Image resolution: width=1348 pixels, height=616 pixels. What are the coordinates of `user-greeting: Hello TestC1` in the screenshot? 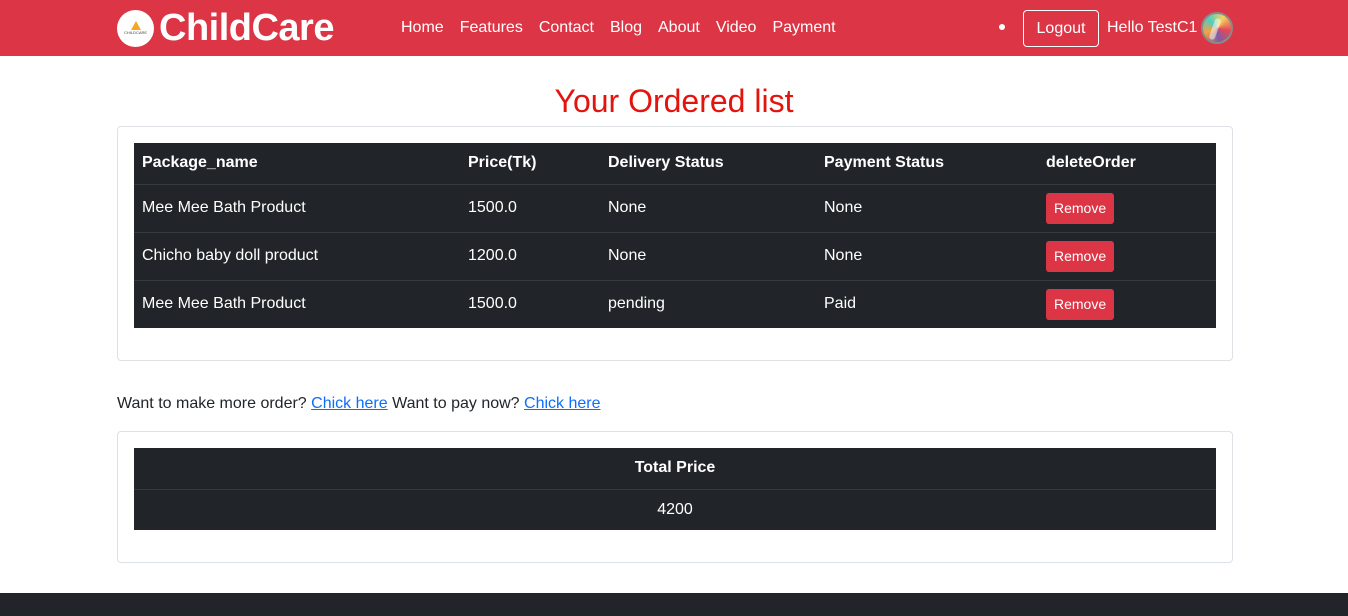 It's located at (1152, 27).